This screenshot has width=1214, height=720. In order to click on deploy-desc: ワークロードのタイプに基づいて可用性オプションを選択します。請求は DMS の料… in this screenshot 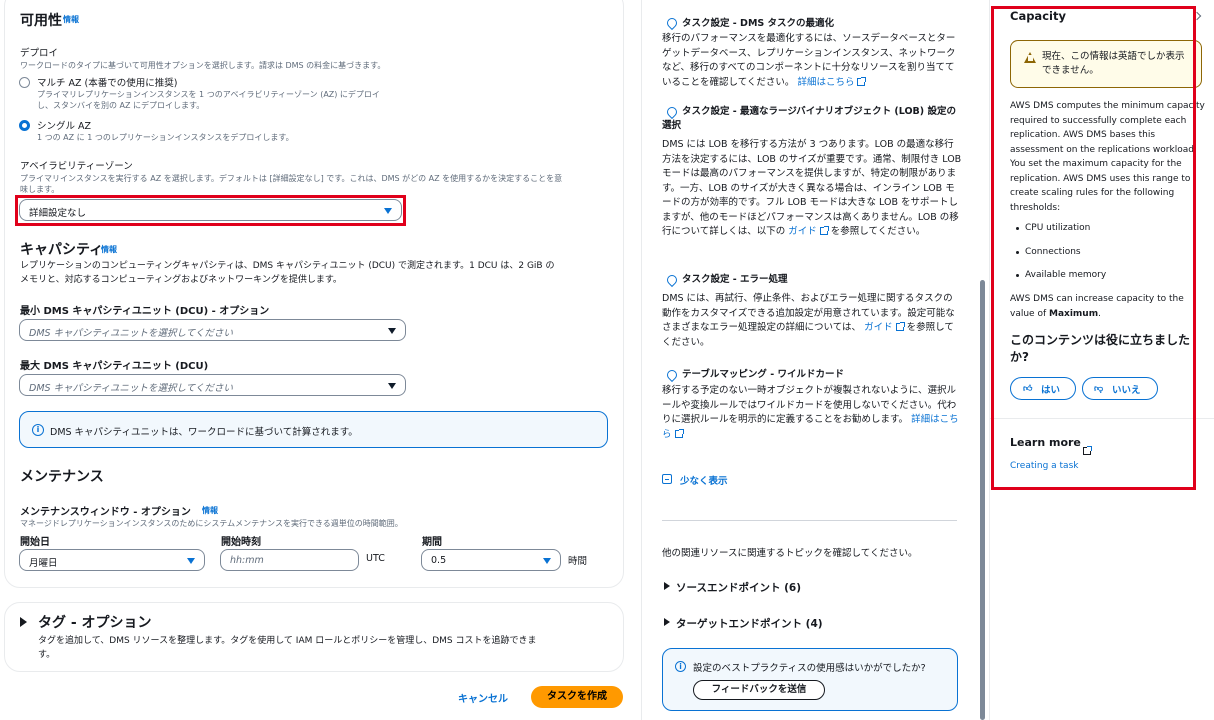, I will do `click(203, 65)`.